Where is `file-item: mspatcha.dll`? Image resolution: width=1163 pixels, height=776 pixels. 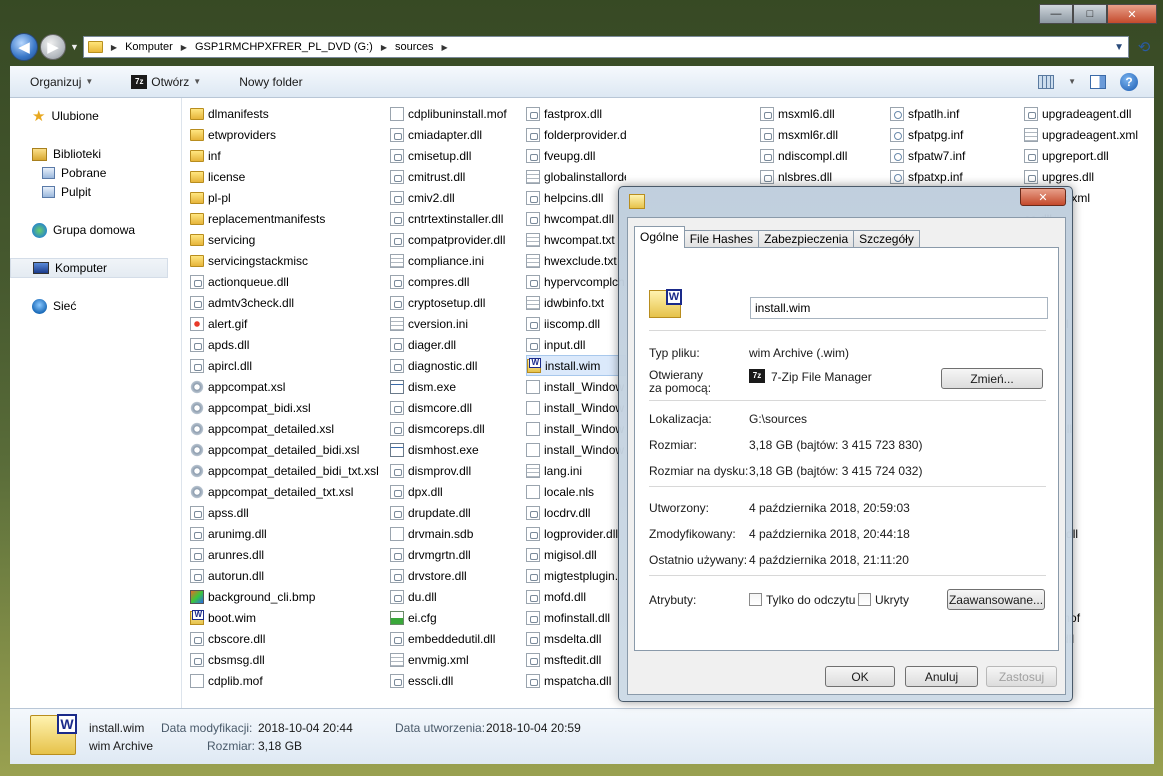 file-item: mspatcha.dll is located at coordinates (576, 680).